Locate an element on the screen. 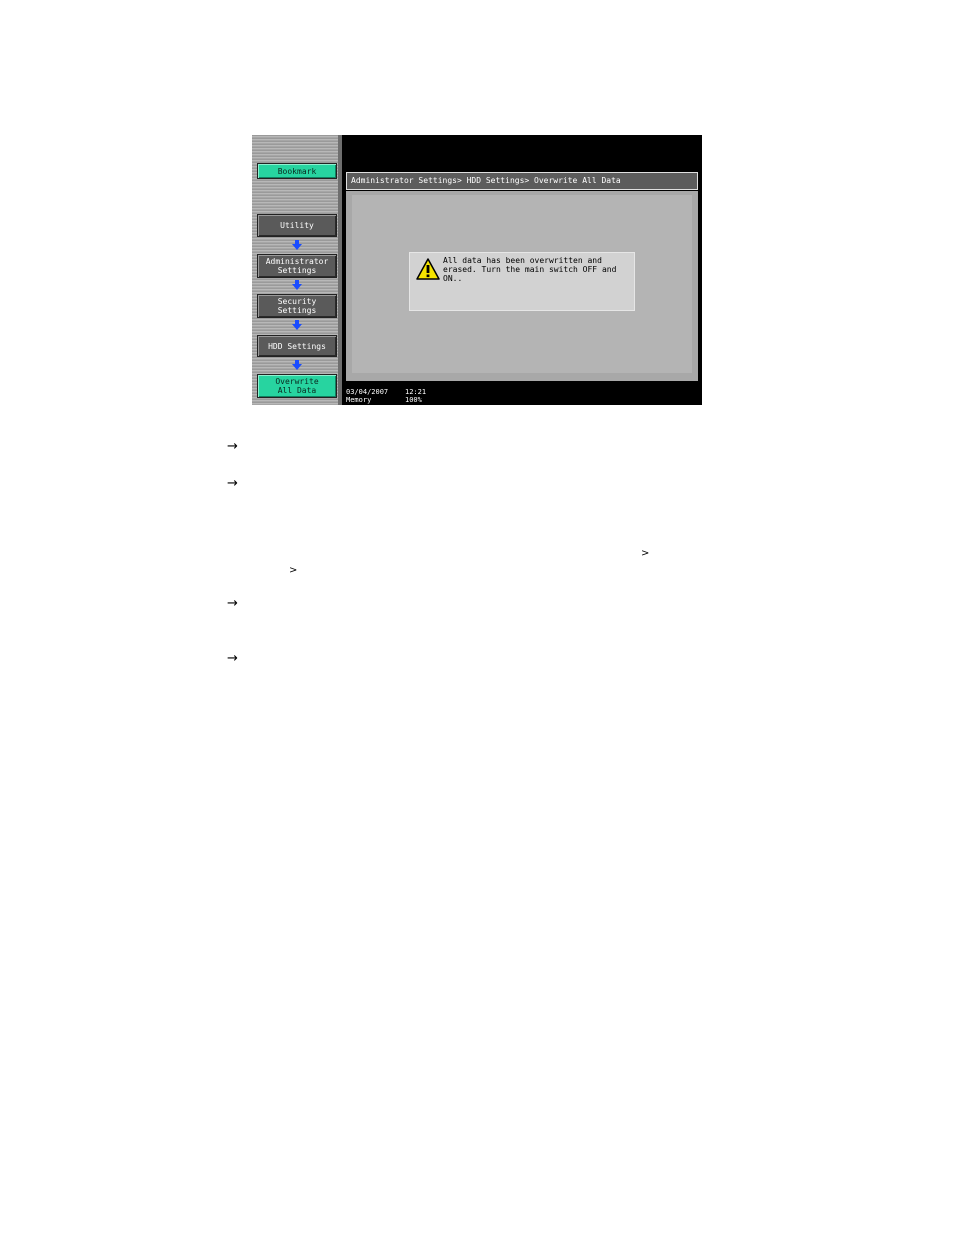 Image resolution: width=954 pixels, height=1235 pixels. sidebar-item-hdd-settings: HDD Settings is located at coordinates (297, 346).